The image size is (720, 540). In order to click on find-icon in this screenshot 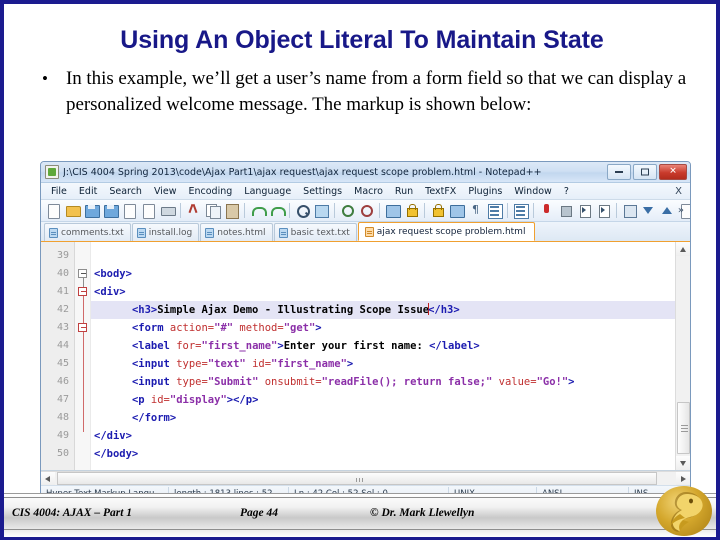, I will do `click(302, 210)`.